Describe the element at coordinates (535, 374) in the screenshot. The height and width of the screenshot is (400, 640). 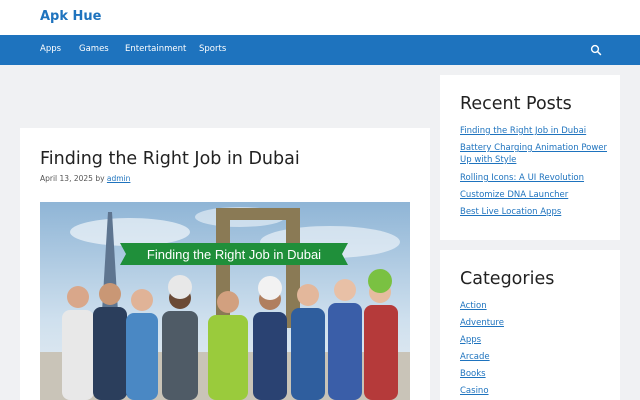
I see `category-link: Books` at that location.